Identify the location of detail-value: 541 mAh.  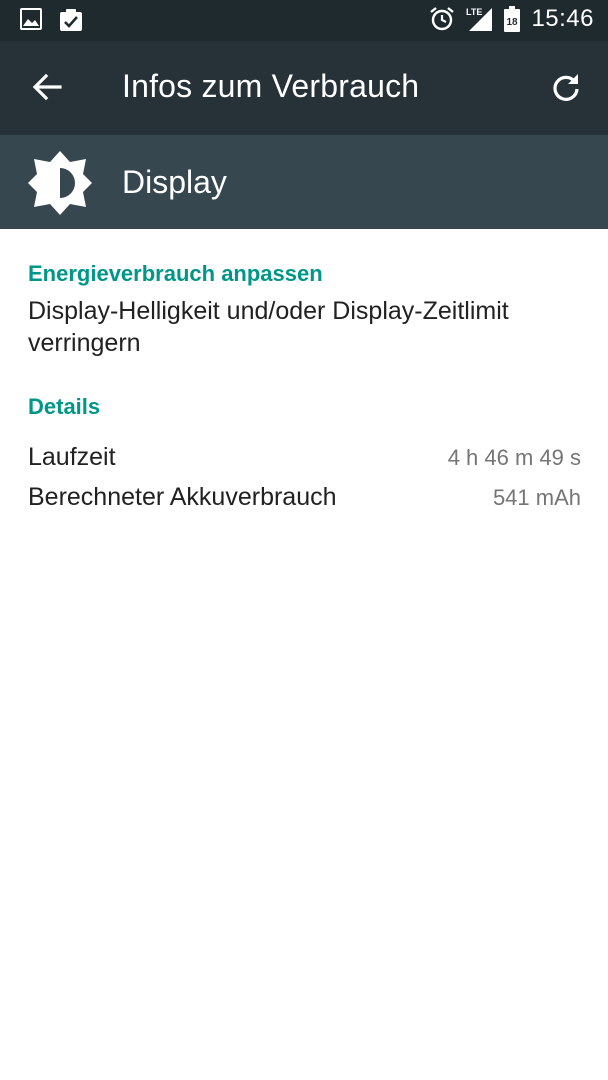
(536, 497).